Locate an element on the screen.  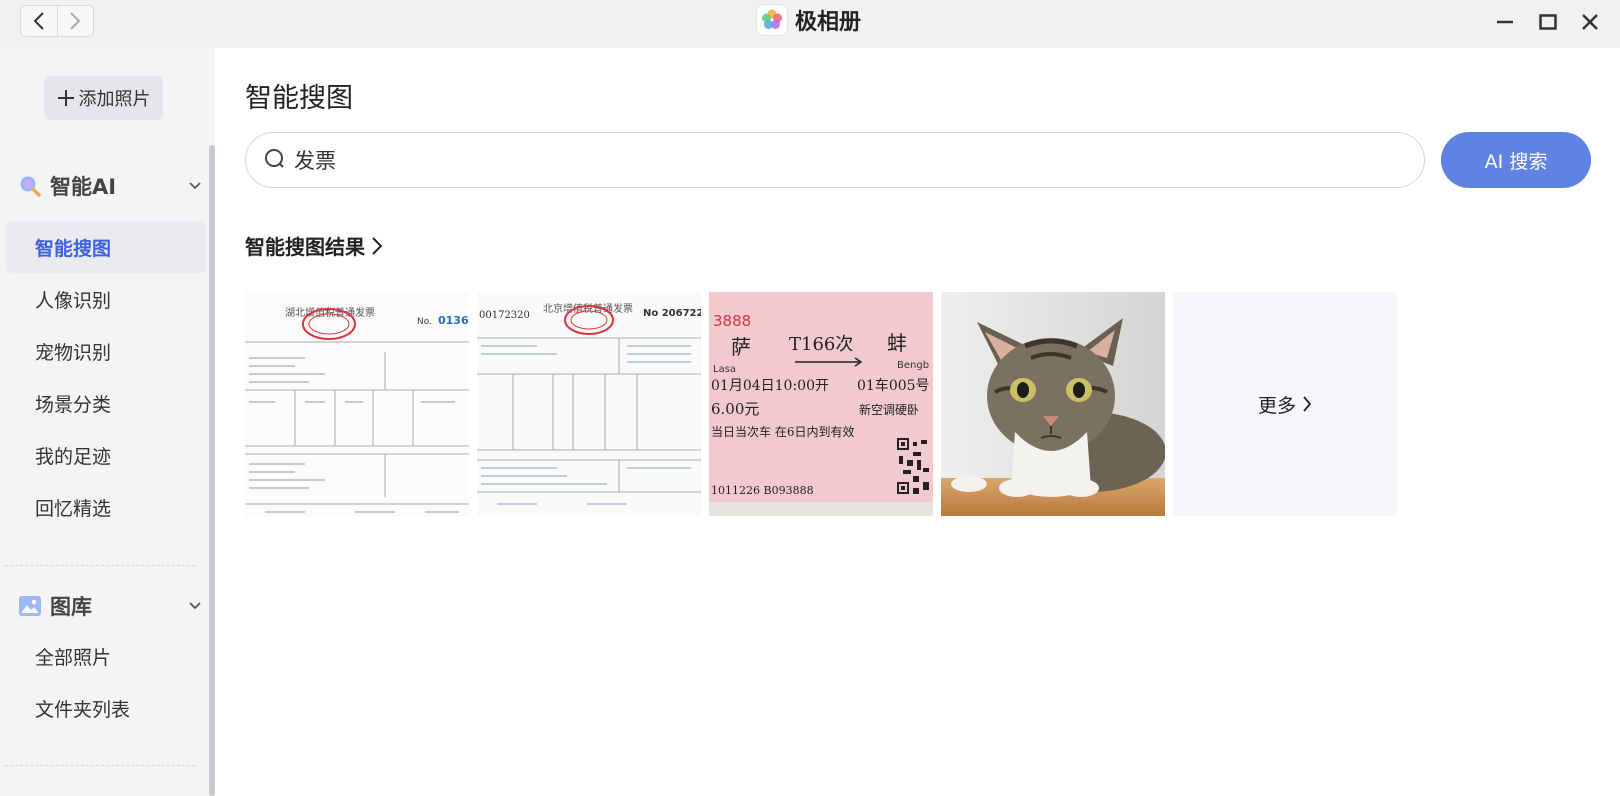
section-label: 图库 is located at coordinates (71, 607).